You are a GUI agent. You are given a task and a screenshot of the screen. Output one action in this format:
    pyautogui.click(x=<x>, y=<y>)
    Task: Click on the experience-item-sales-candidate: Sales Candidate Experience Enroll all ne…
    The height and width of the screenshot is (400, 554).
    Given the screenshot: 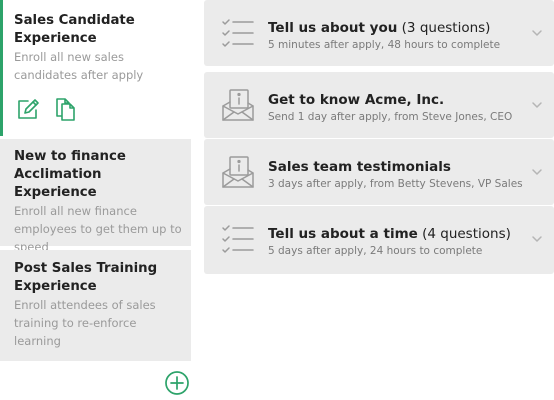 What is the action you would take?
    pyautogui.click(x=95, y=68)
    